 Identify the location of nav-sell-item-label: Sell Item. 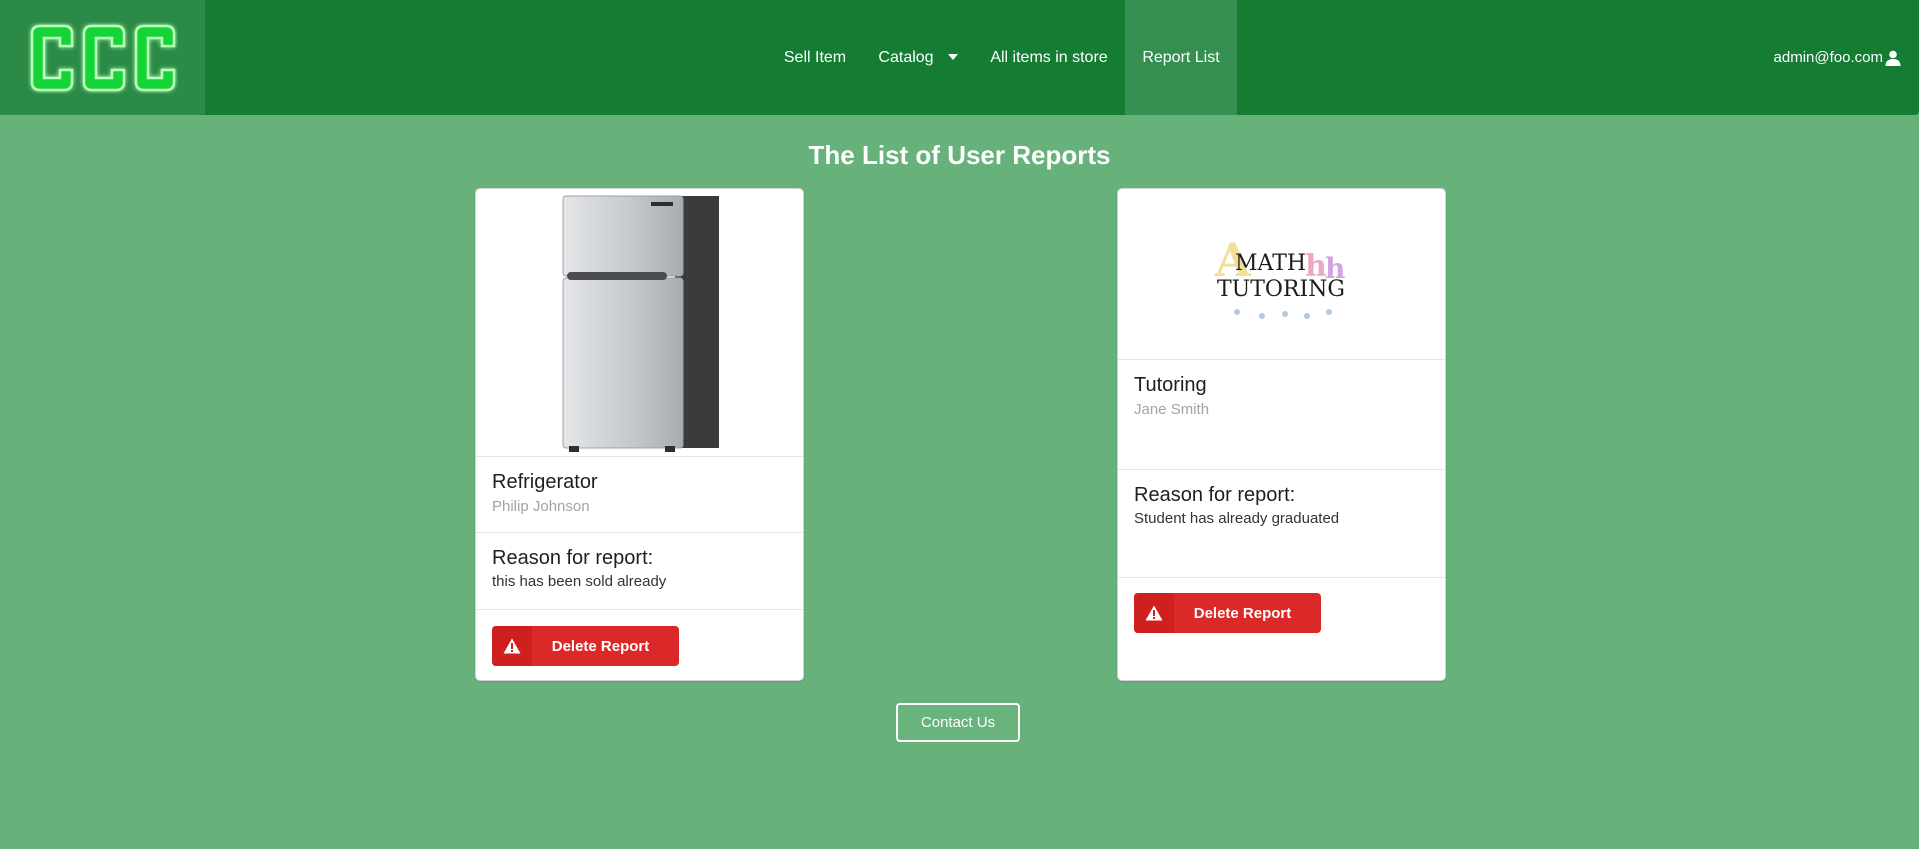
(815, 57).